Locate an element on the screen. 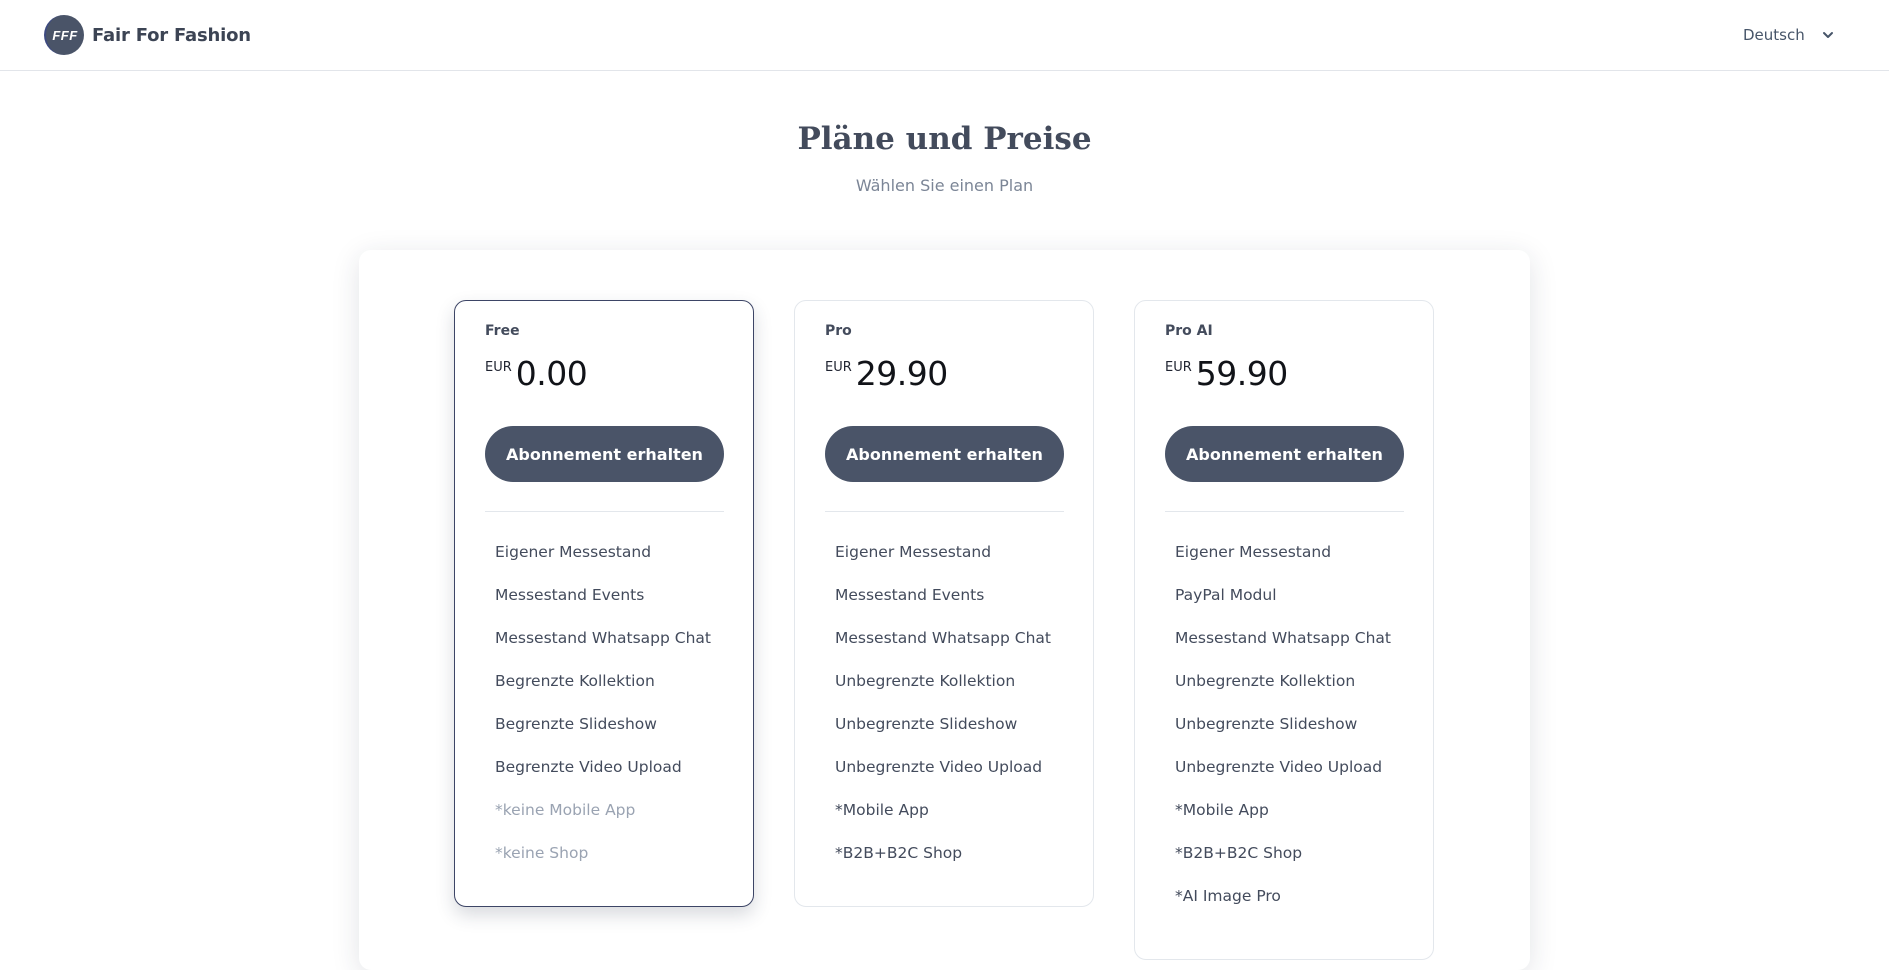 The height and width of the screenshot is (970, 1889). feature-item: Begrenzte Kollektion is located at coordinates (575, 681).